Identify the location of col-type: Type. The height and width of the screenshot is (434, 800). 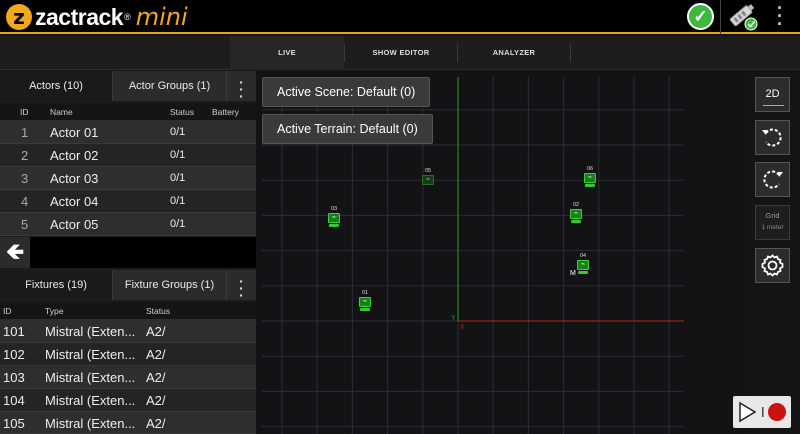
(54, 311).